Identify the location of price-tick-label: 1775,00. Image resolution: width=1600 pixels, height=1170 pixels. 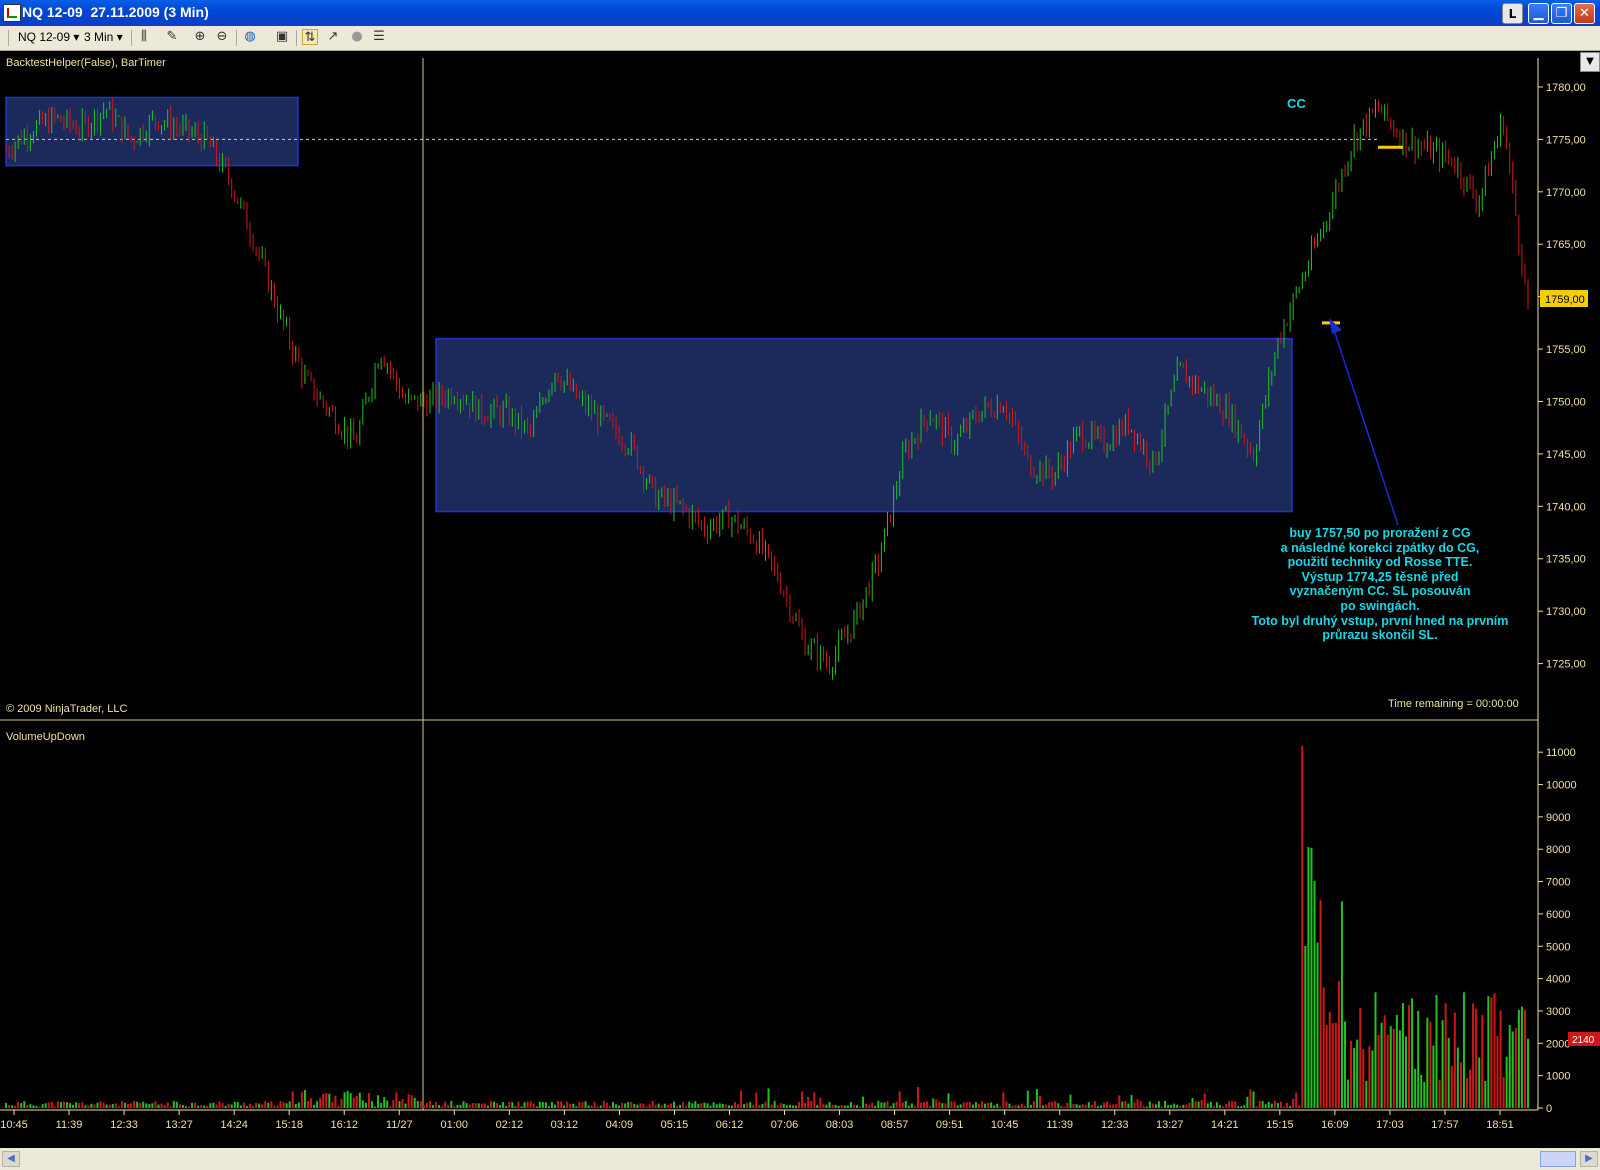
(1566, 140).